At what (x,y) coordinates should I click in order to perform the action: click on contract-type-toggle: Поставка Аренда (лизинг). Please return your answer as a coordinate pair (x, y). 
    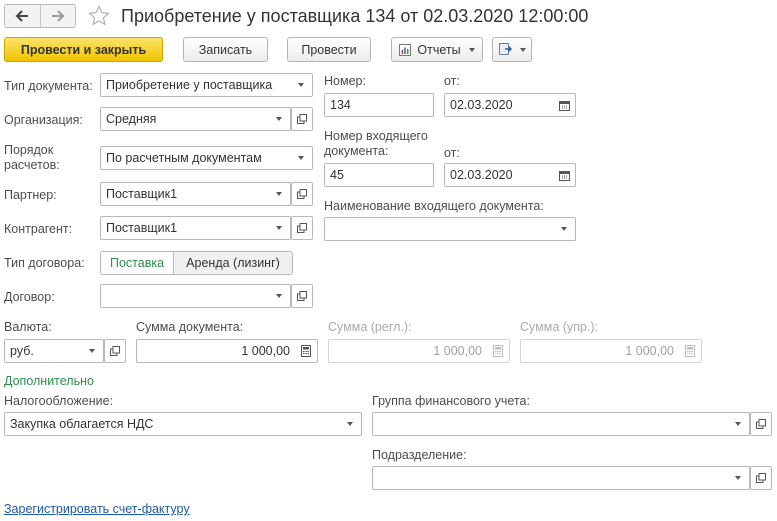
    Looking at the image, I should click on (196, 263).